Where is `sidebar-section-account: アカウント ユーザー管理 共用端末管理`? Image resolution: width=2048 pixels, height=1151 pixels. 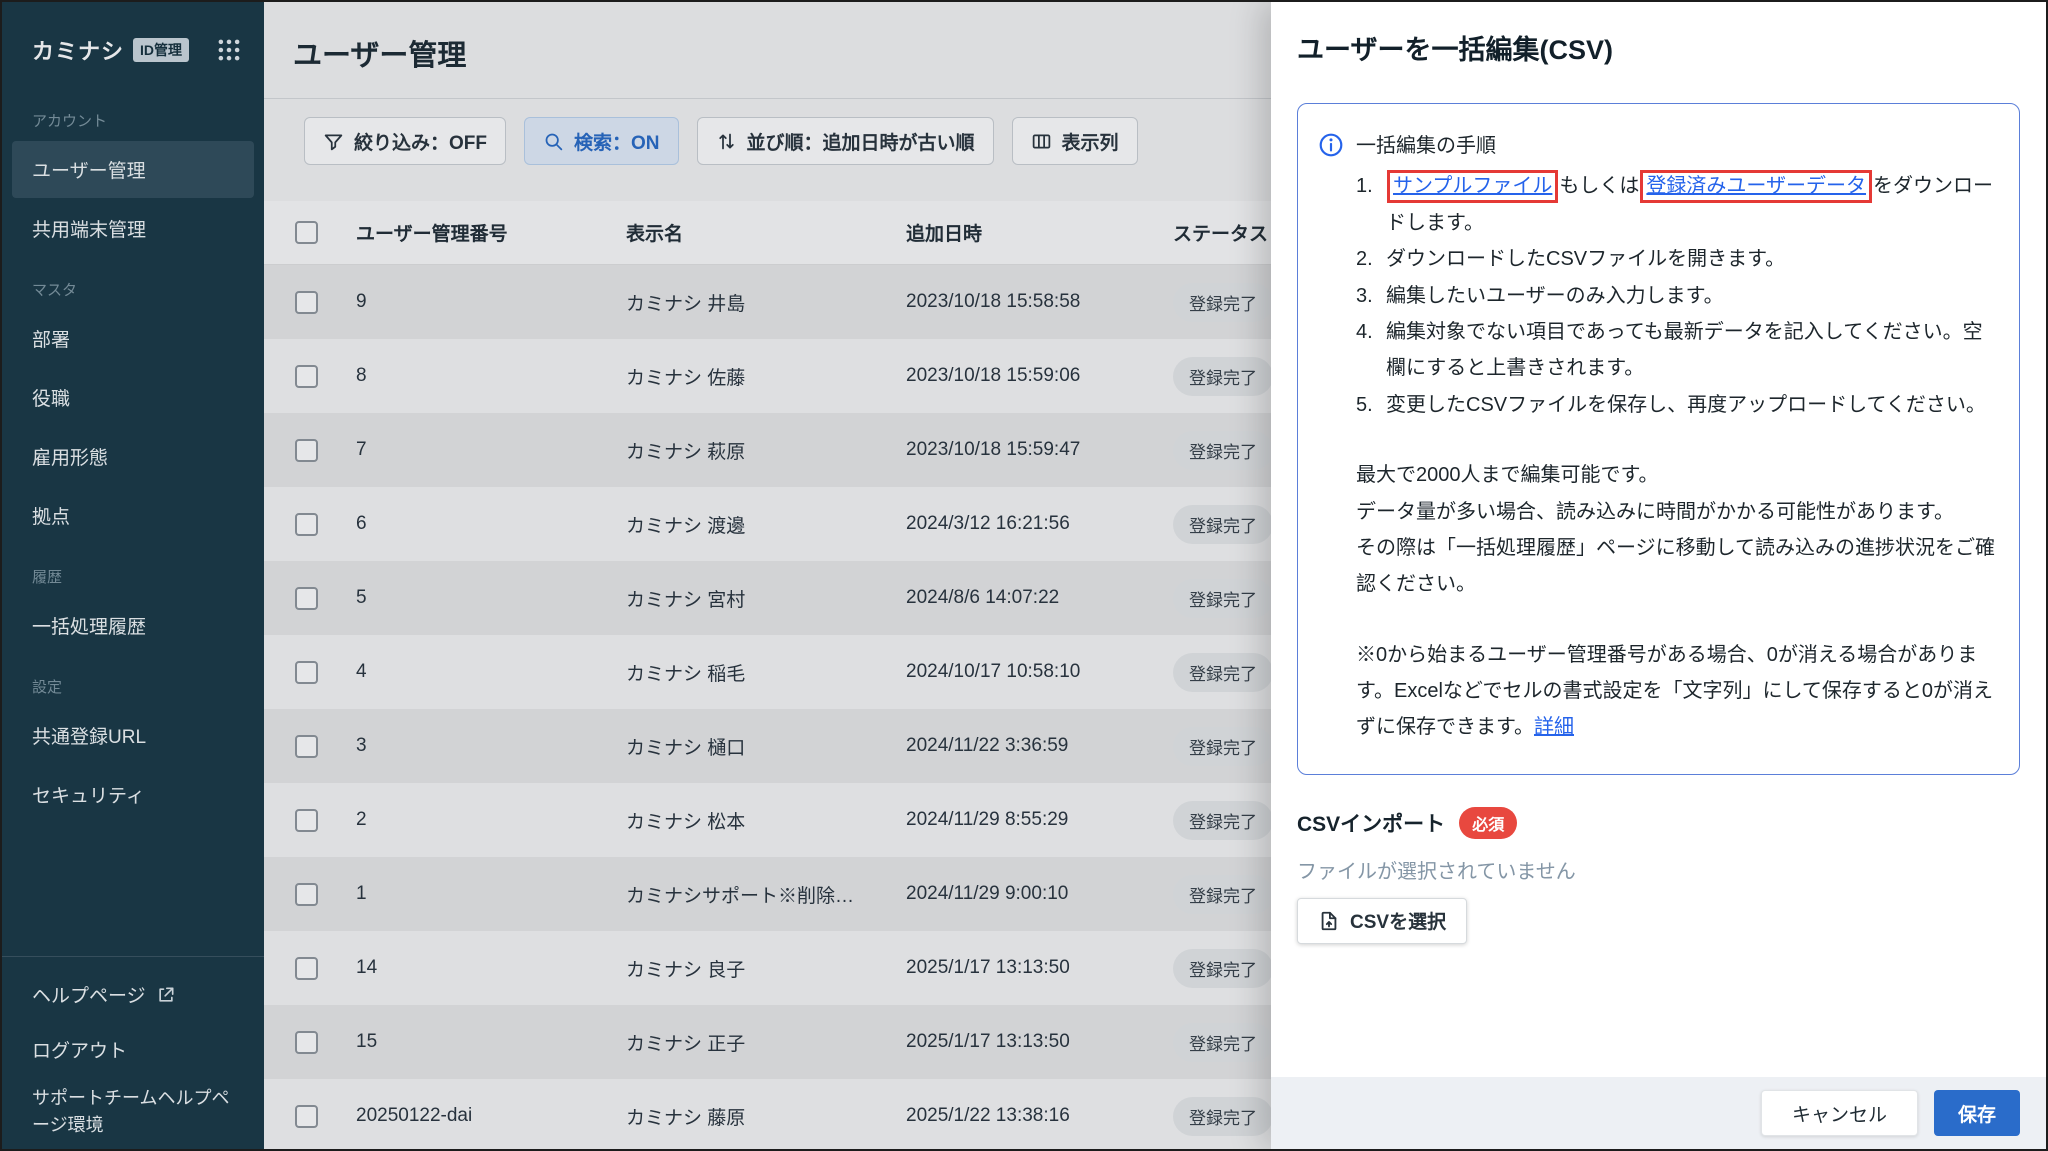
sidebar-section-account: アカウント ユーザー管理 共用端末管理 is located at coordinates (133, 174).